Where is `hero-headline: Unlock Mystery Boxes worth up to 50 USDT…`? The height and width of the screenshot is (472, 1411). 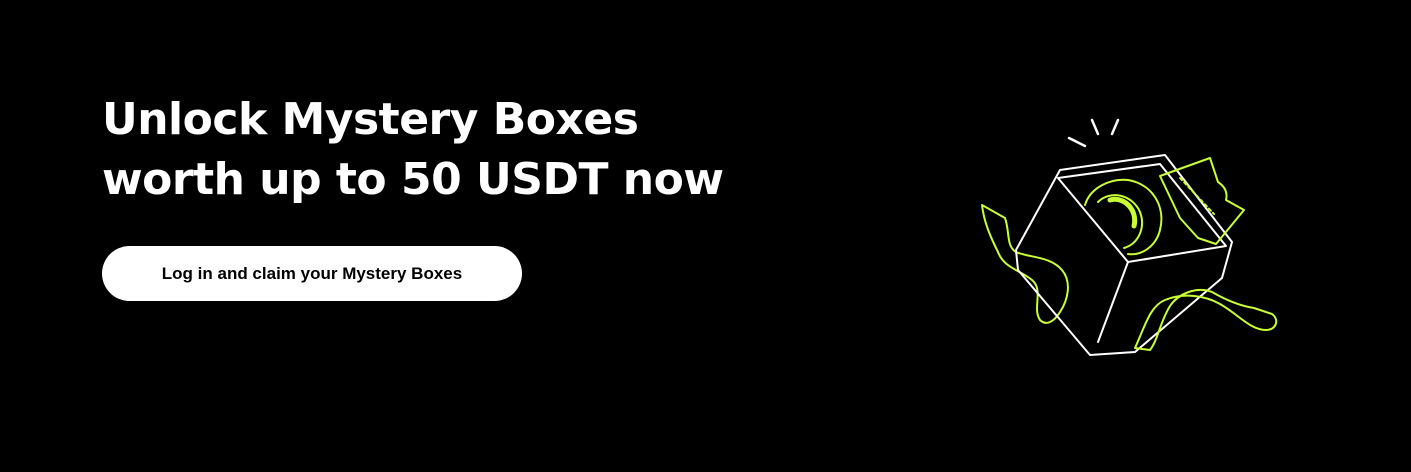 hero-headline: Unlock Mystery Boxes worth up to 50 USDT… is located at coordinates (413, 150).